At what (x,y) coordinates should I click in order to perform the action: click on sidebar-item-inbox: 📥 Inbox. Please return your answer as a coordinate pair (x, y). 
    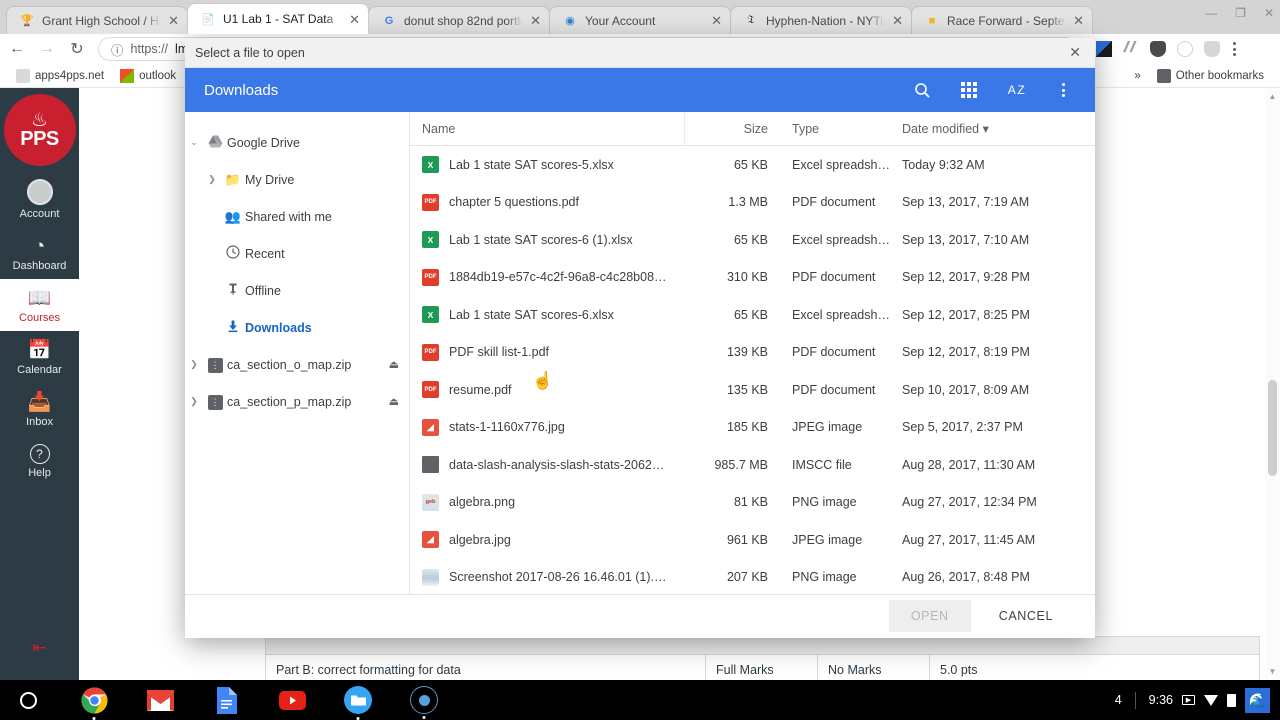
    Looking at the image, I should click on (39, 409).